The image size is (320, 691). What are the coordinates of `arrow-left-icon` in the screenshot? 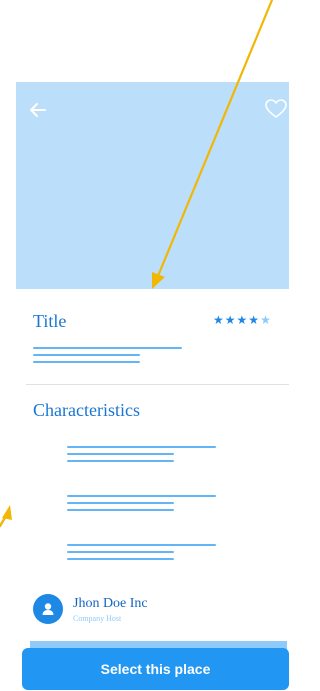 It's located at (38, 110).